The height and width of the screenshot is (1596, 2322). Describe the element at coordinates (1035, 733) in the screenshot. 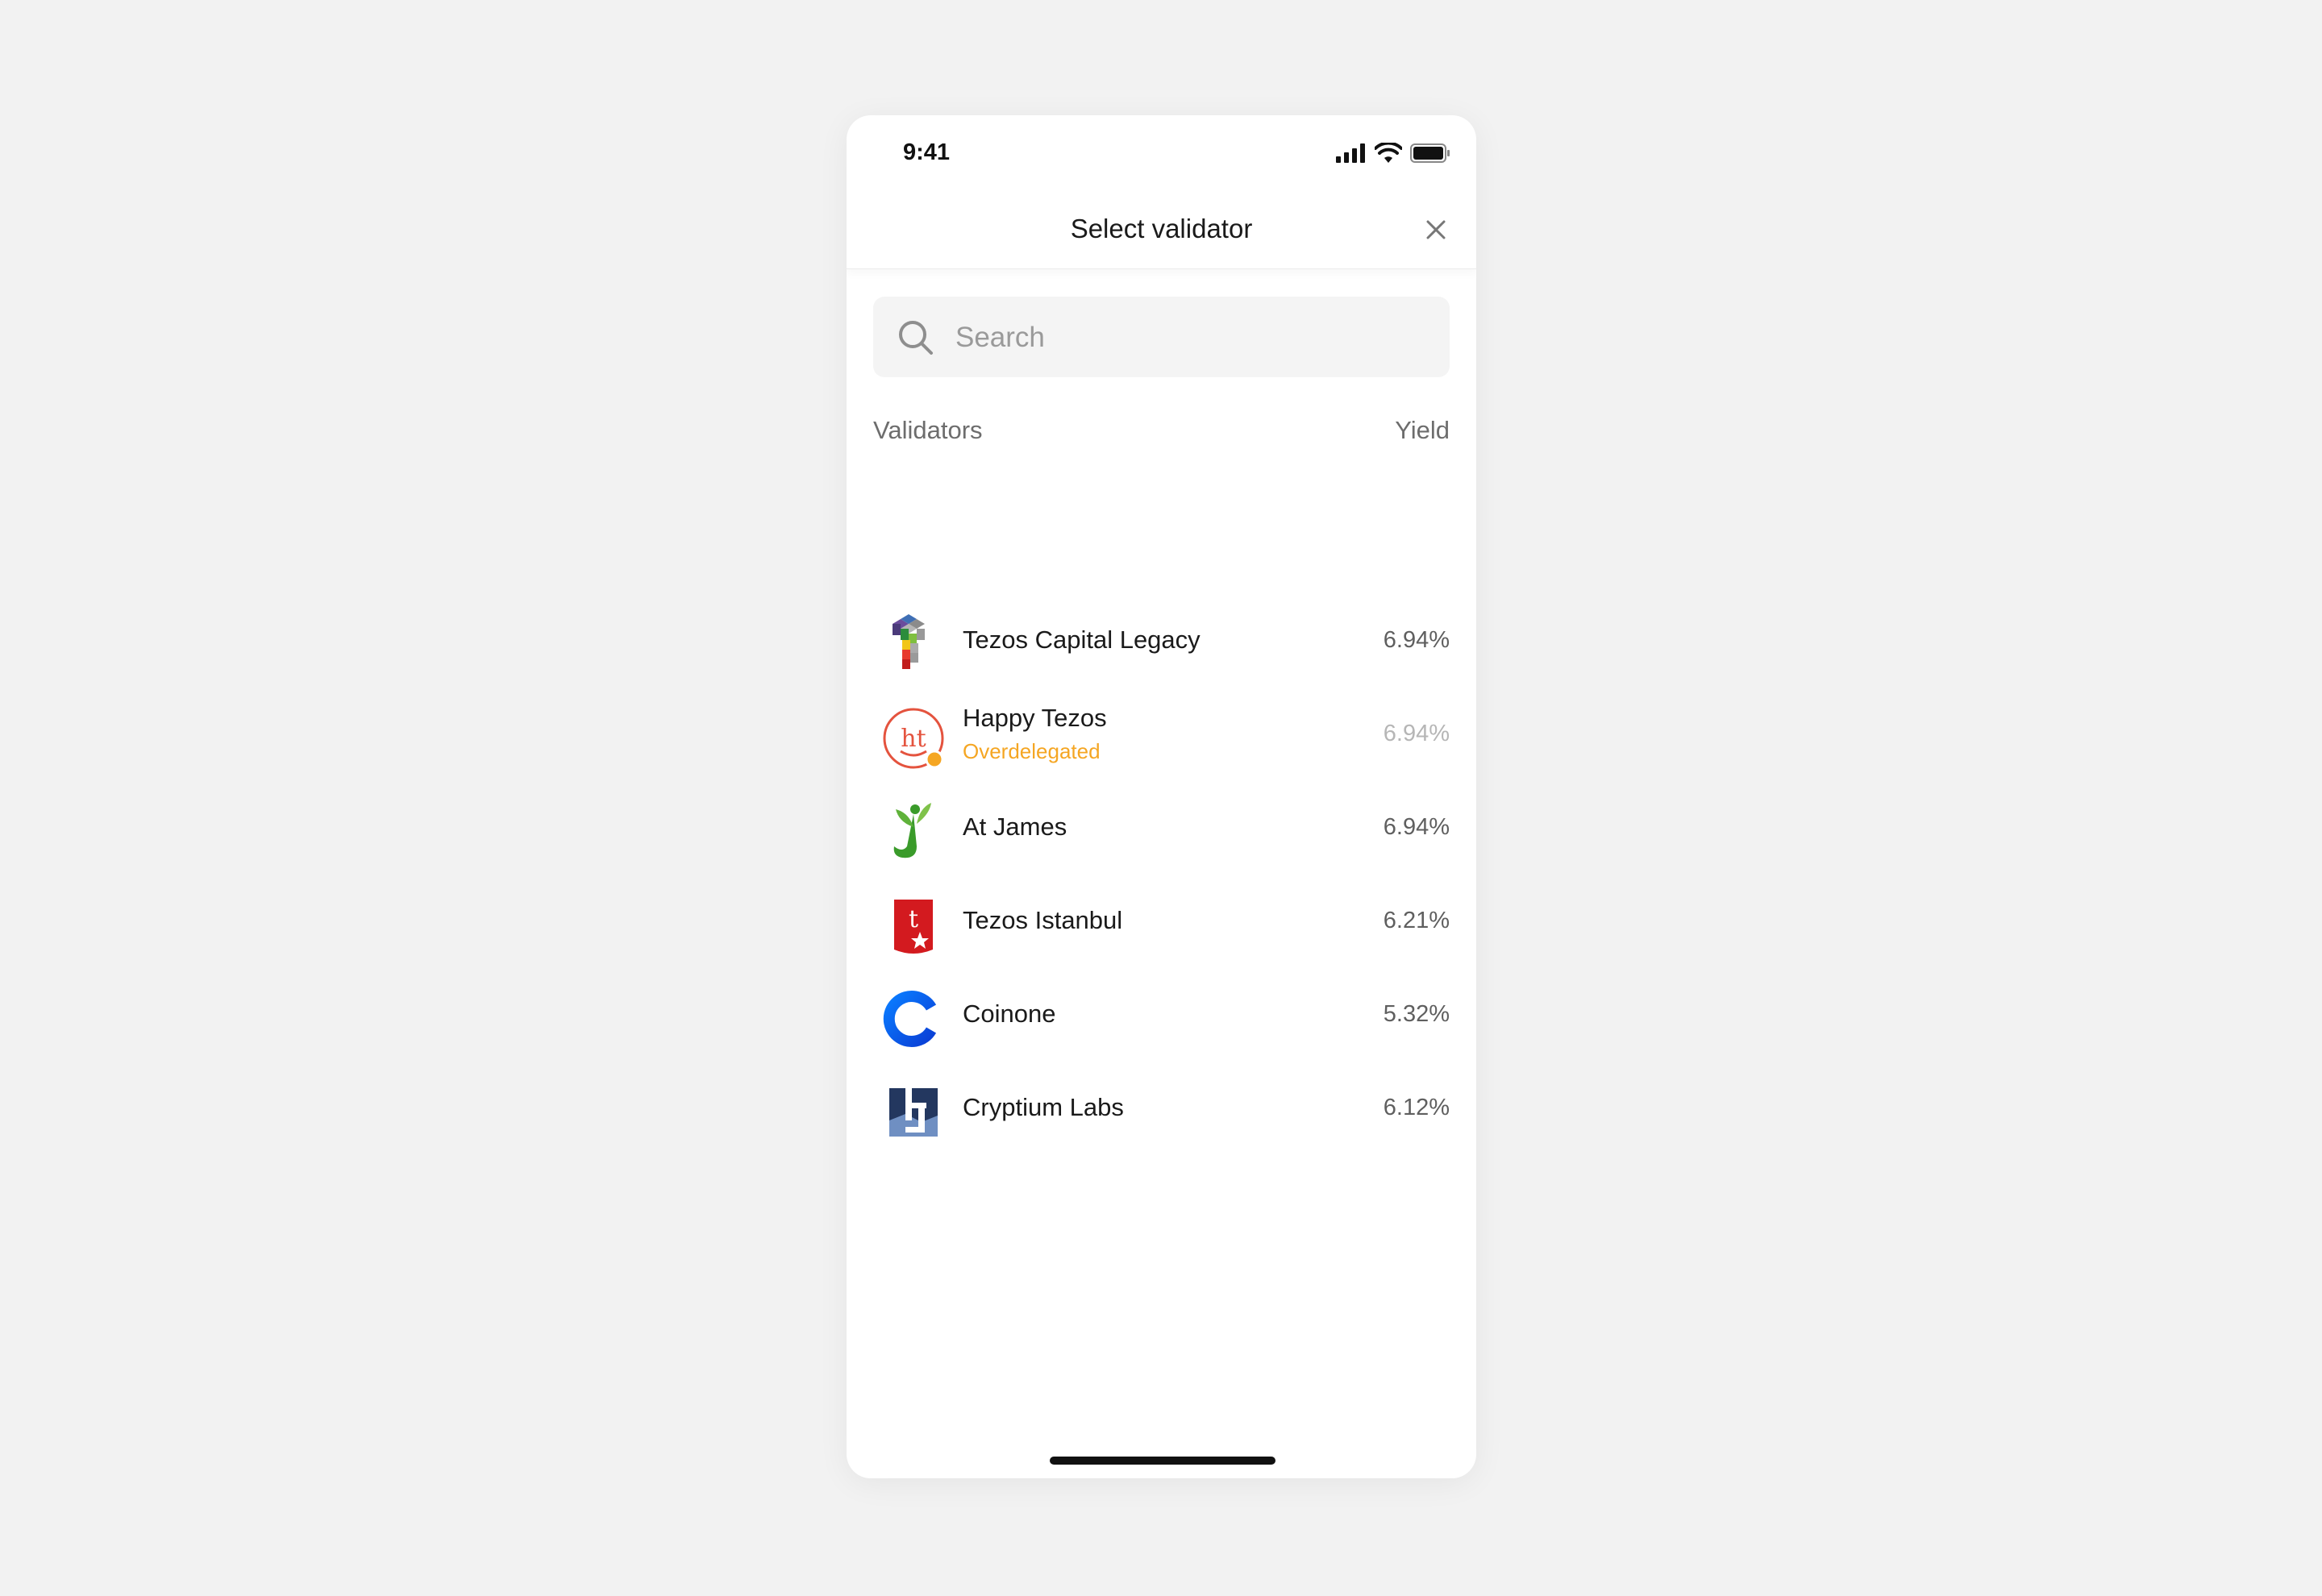

I see `validator-name-block: Happy Tezos Overdelegated` at that location.